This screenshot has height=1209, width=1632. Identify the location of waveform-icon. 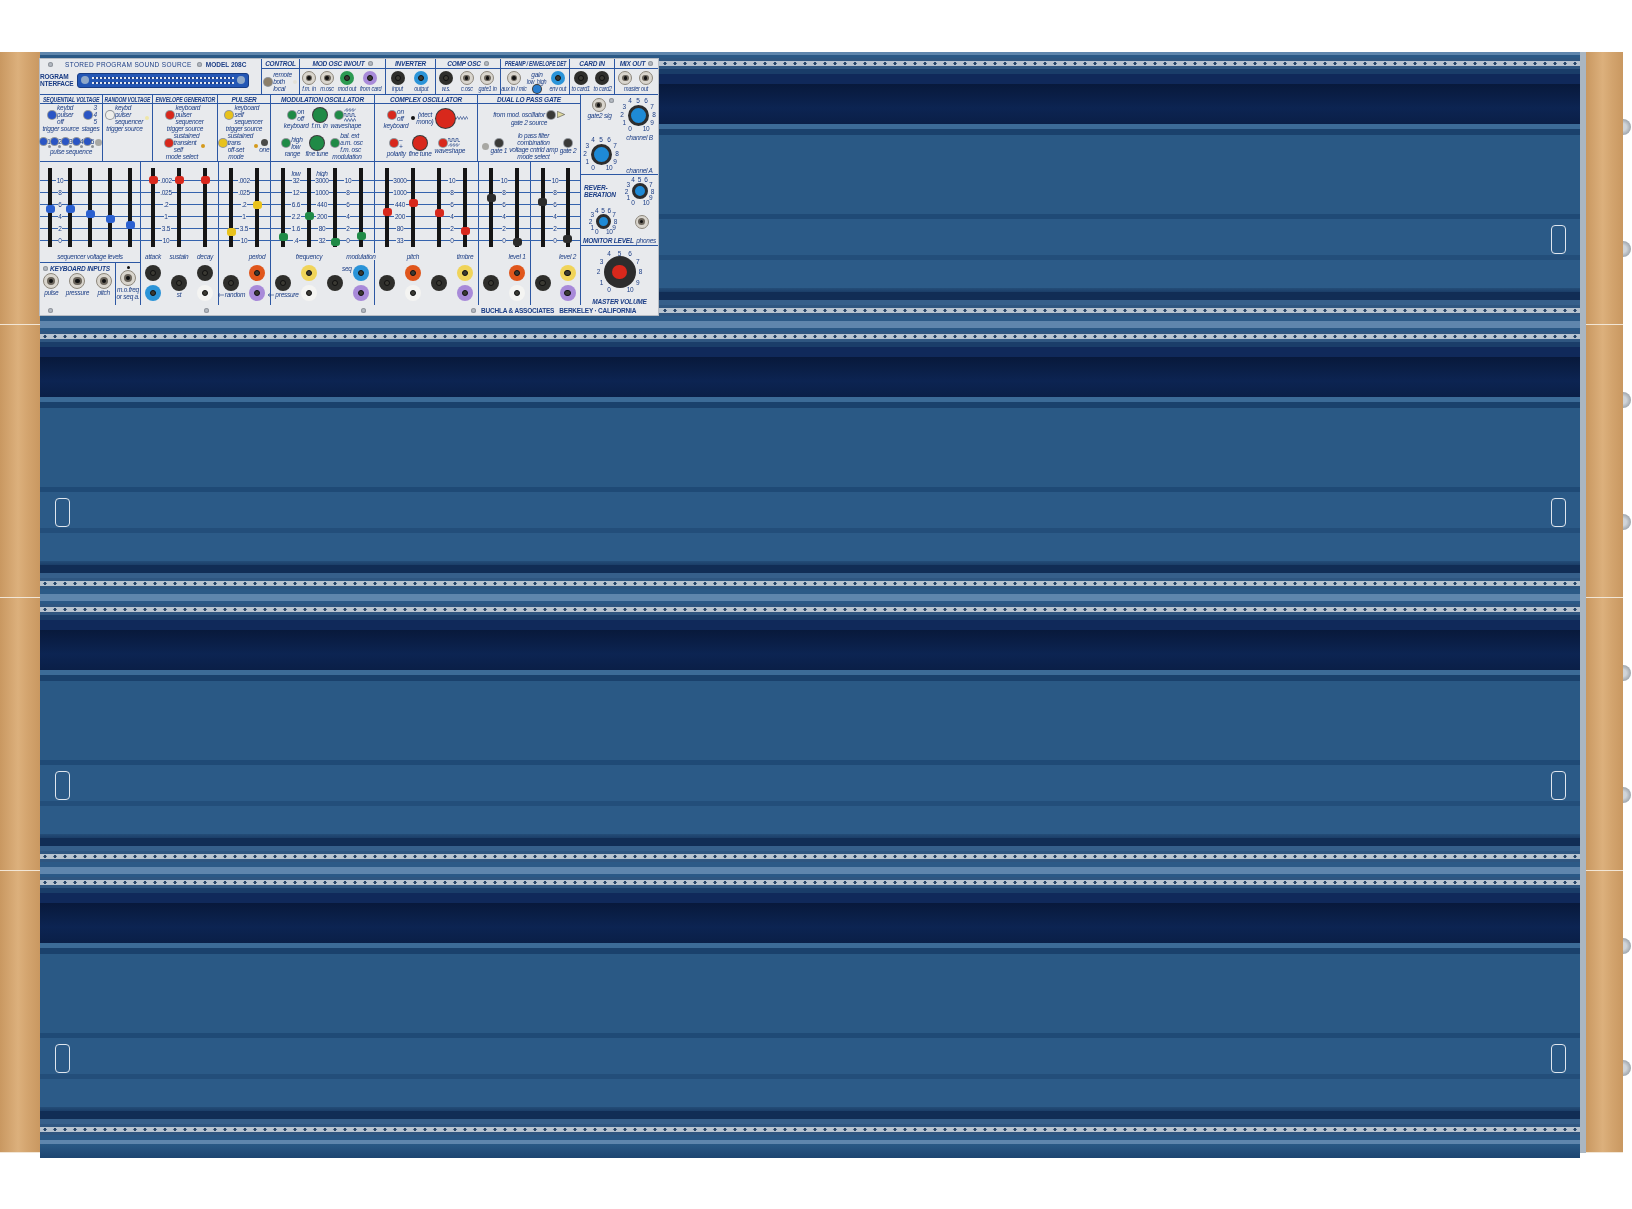
(462, 118).